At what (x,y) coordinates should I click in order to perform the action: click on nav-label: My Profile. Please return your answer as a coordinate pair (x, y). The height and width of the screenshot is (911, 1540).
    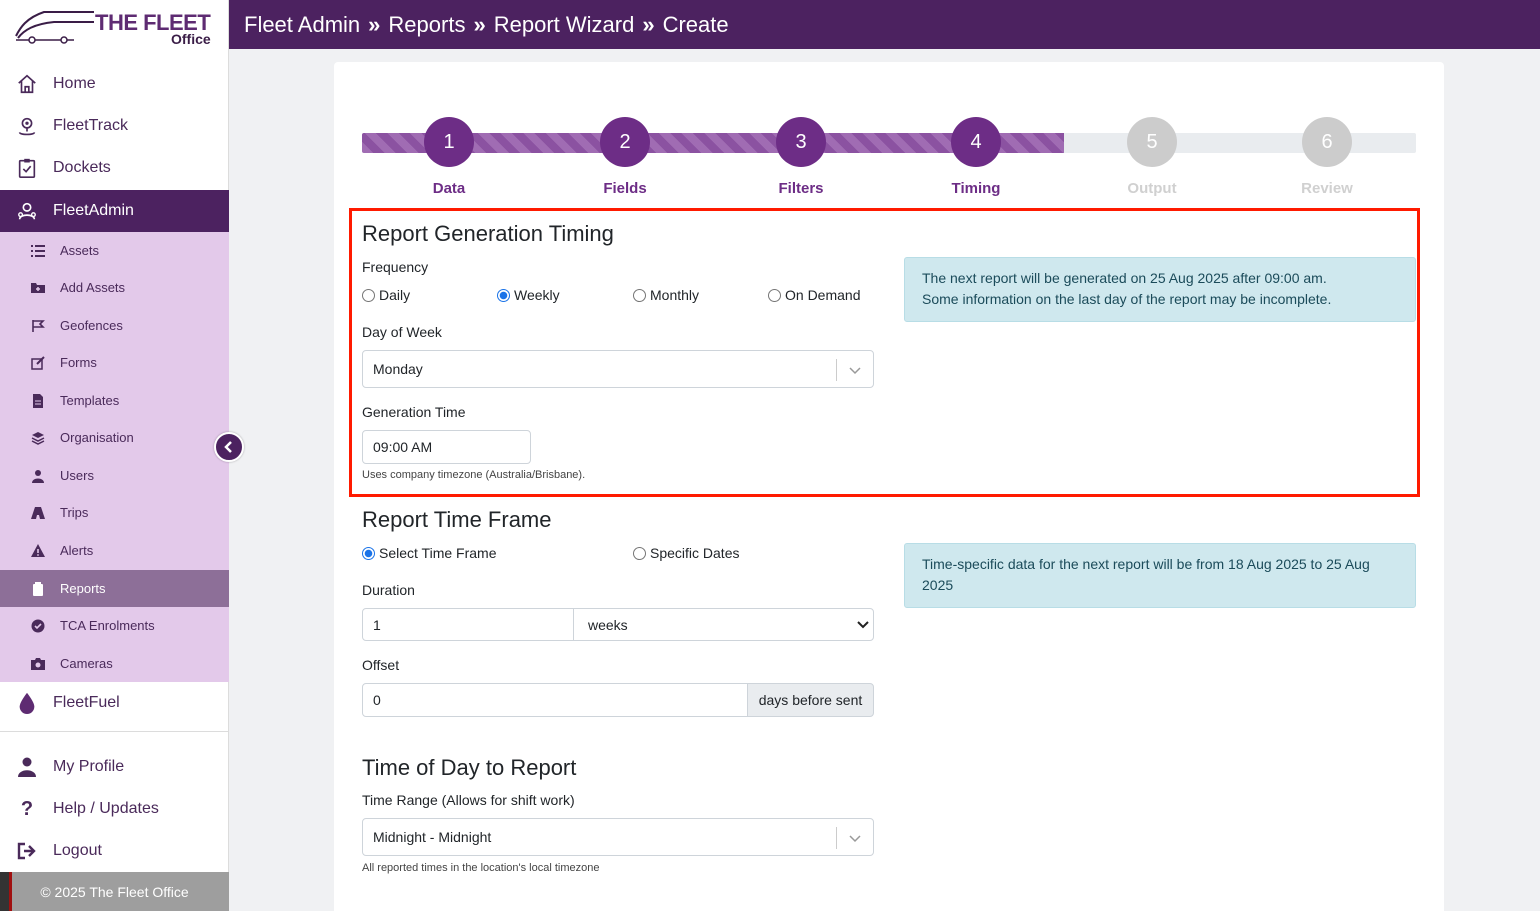
    Looking at the image, I should click on (89, 766).